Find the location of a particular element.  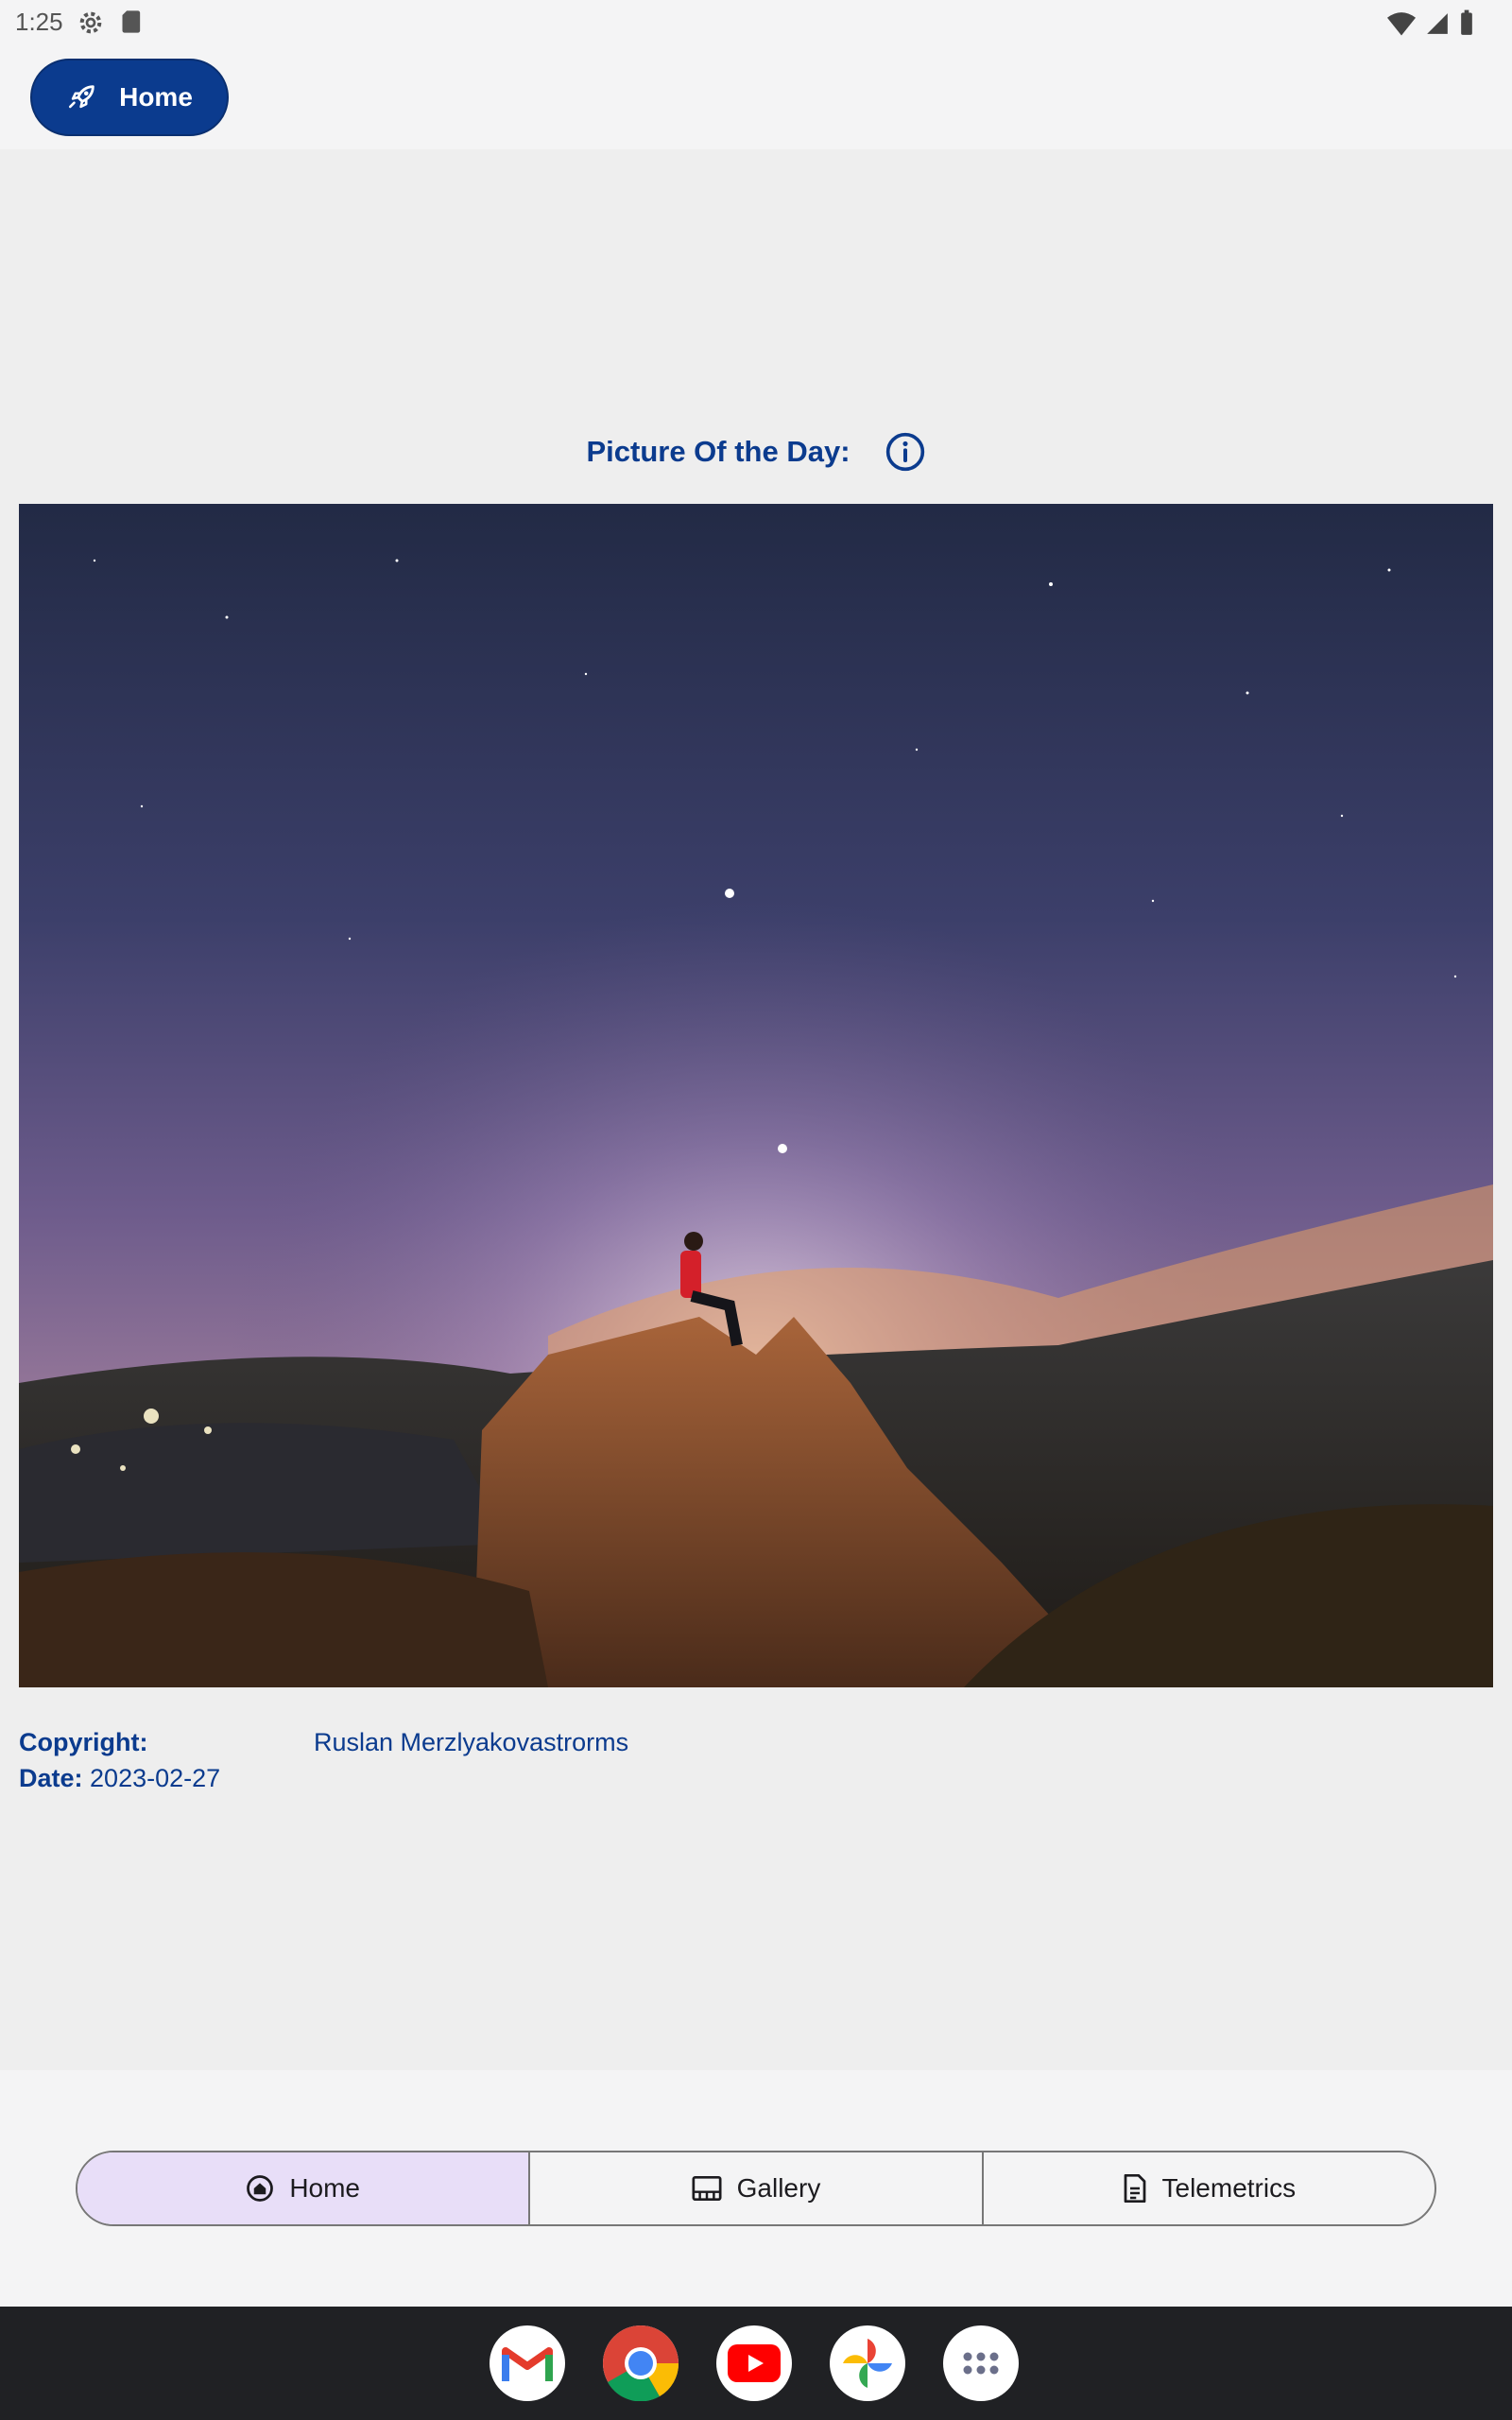

picture-of-day-header: Picture Of the Day: is located at coordinates (756, 452).